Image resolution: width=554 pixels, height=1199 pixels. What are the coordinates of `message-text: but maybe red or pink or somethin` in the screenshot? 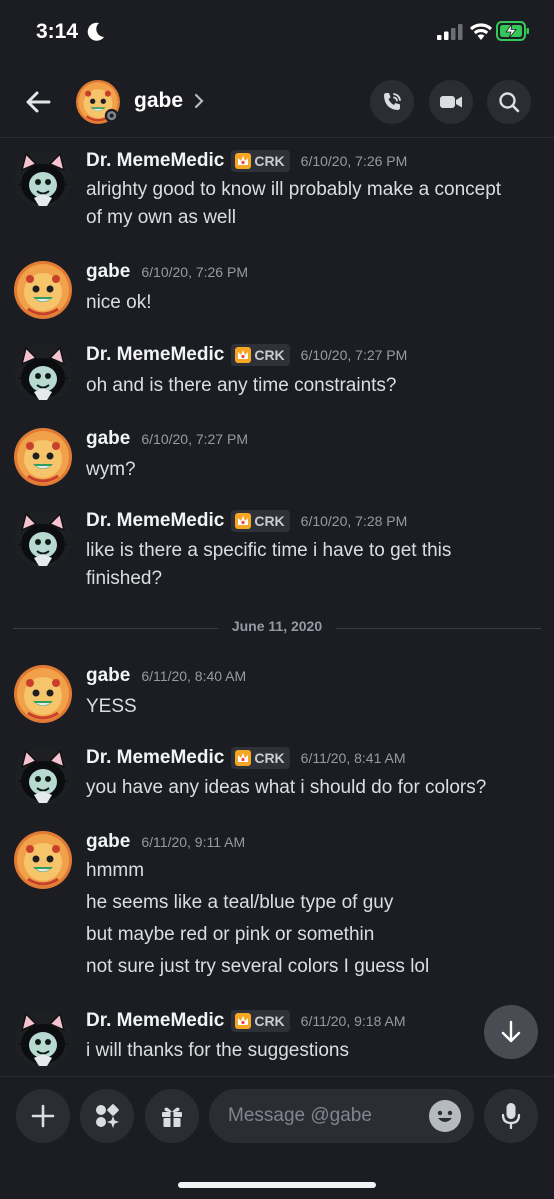 It's located at (230, 934).